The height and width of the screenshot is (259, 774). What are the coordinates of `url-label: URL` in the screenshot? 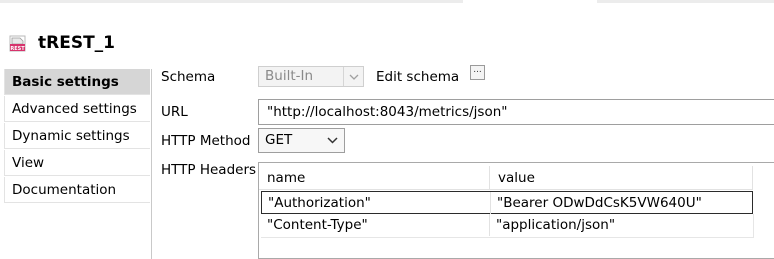 It's located at (174, 112).